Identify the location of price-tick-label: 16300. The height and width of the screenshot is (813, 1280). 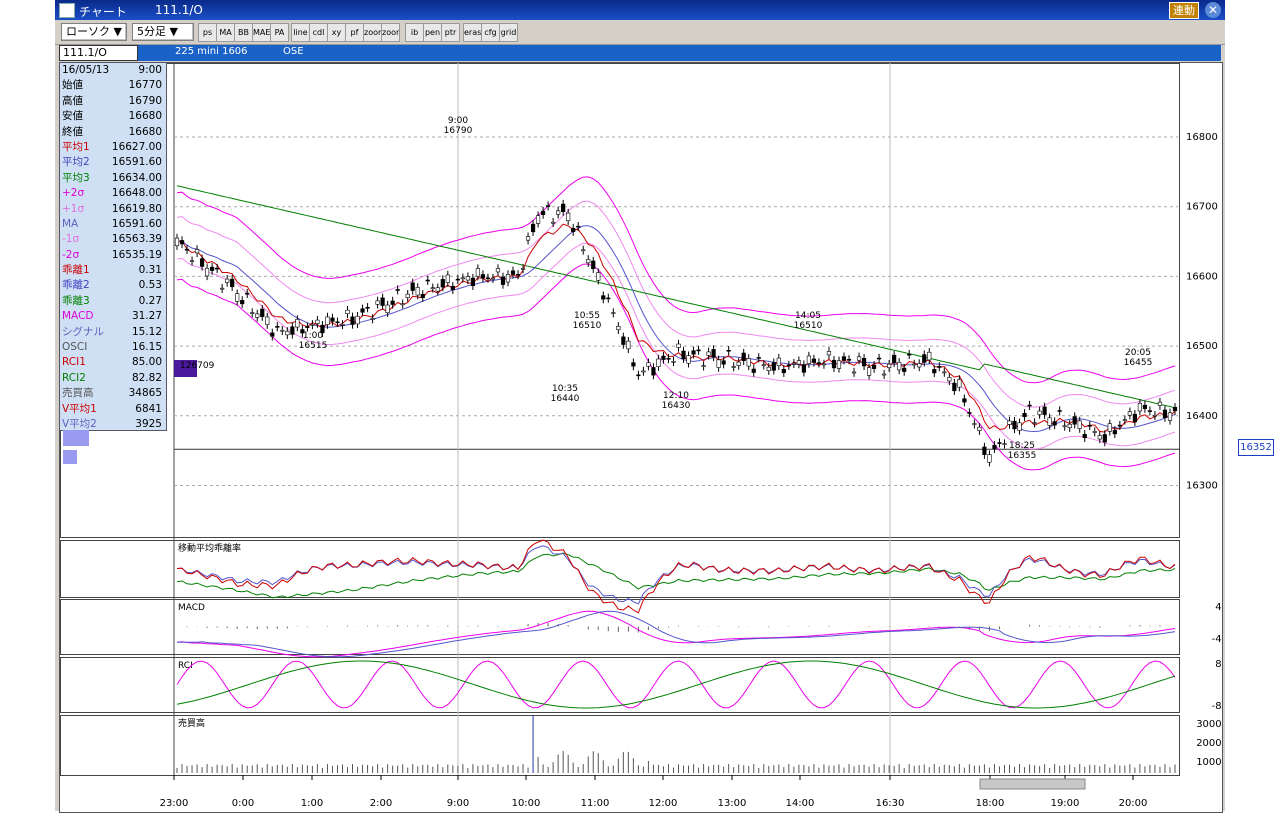
(1202, 486).